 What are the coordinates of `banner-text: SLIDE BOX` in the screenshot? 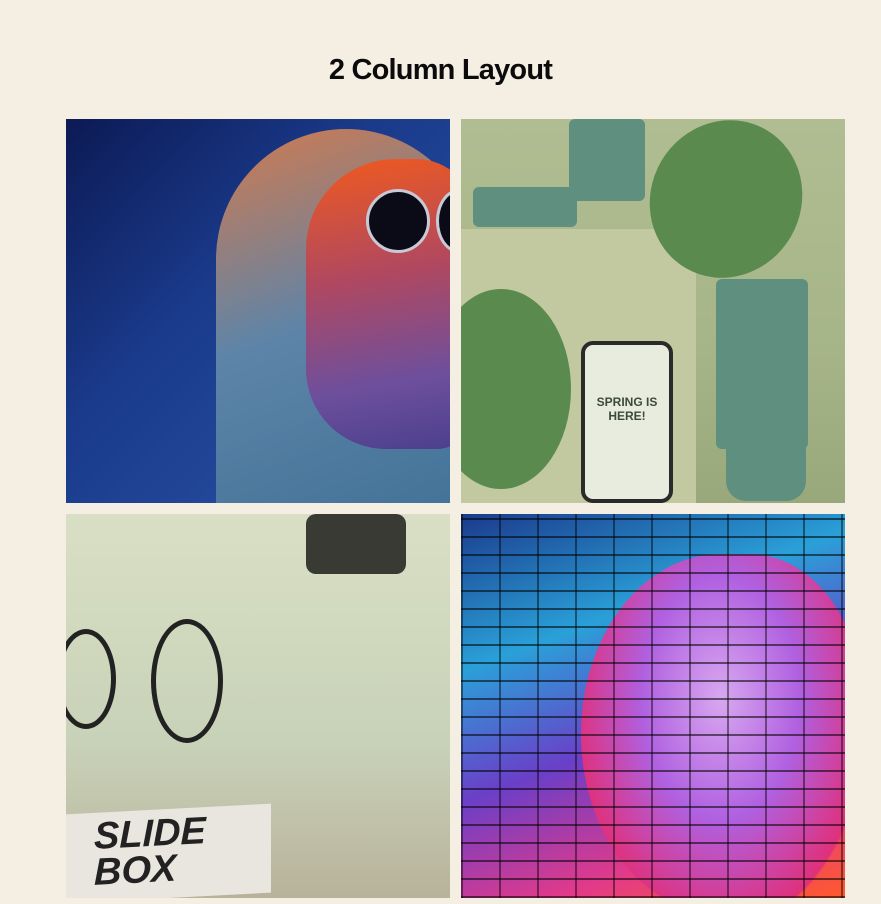 It's located at (150, 852).